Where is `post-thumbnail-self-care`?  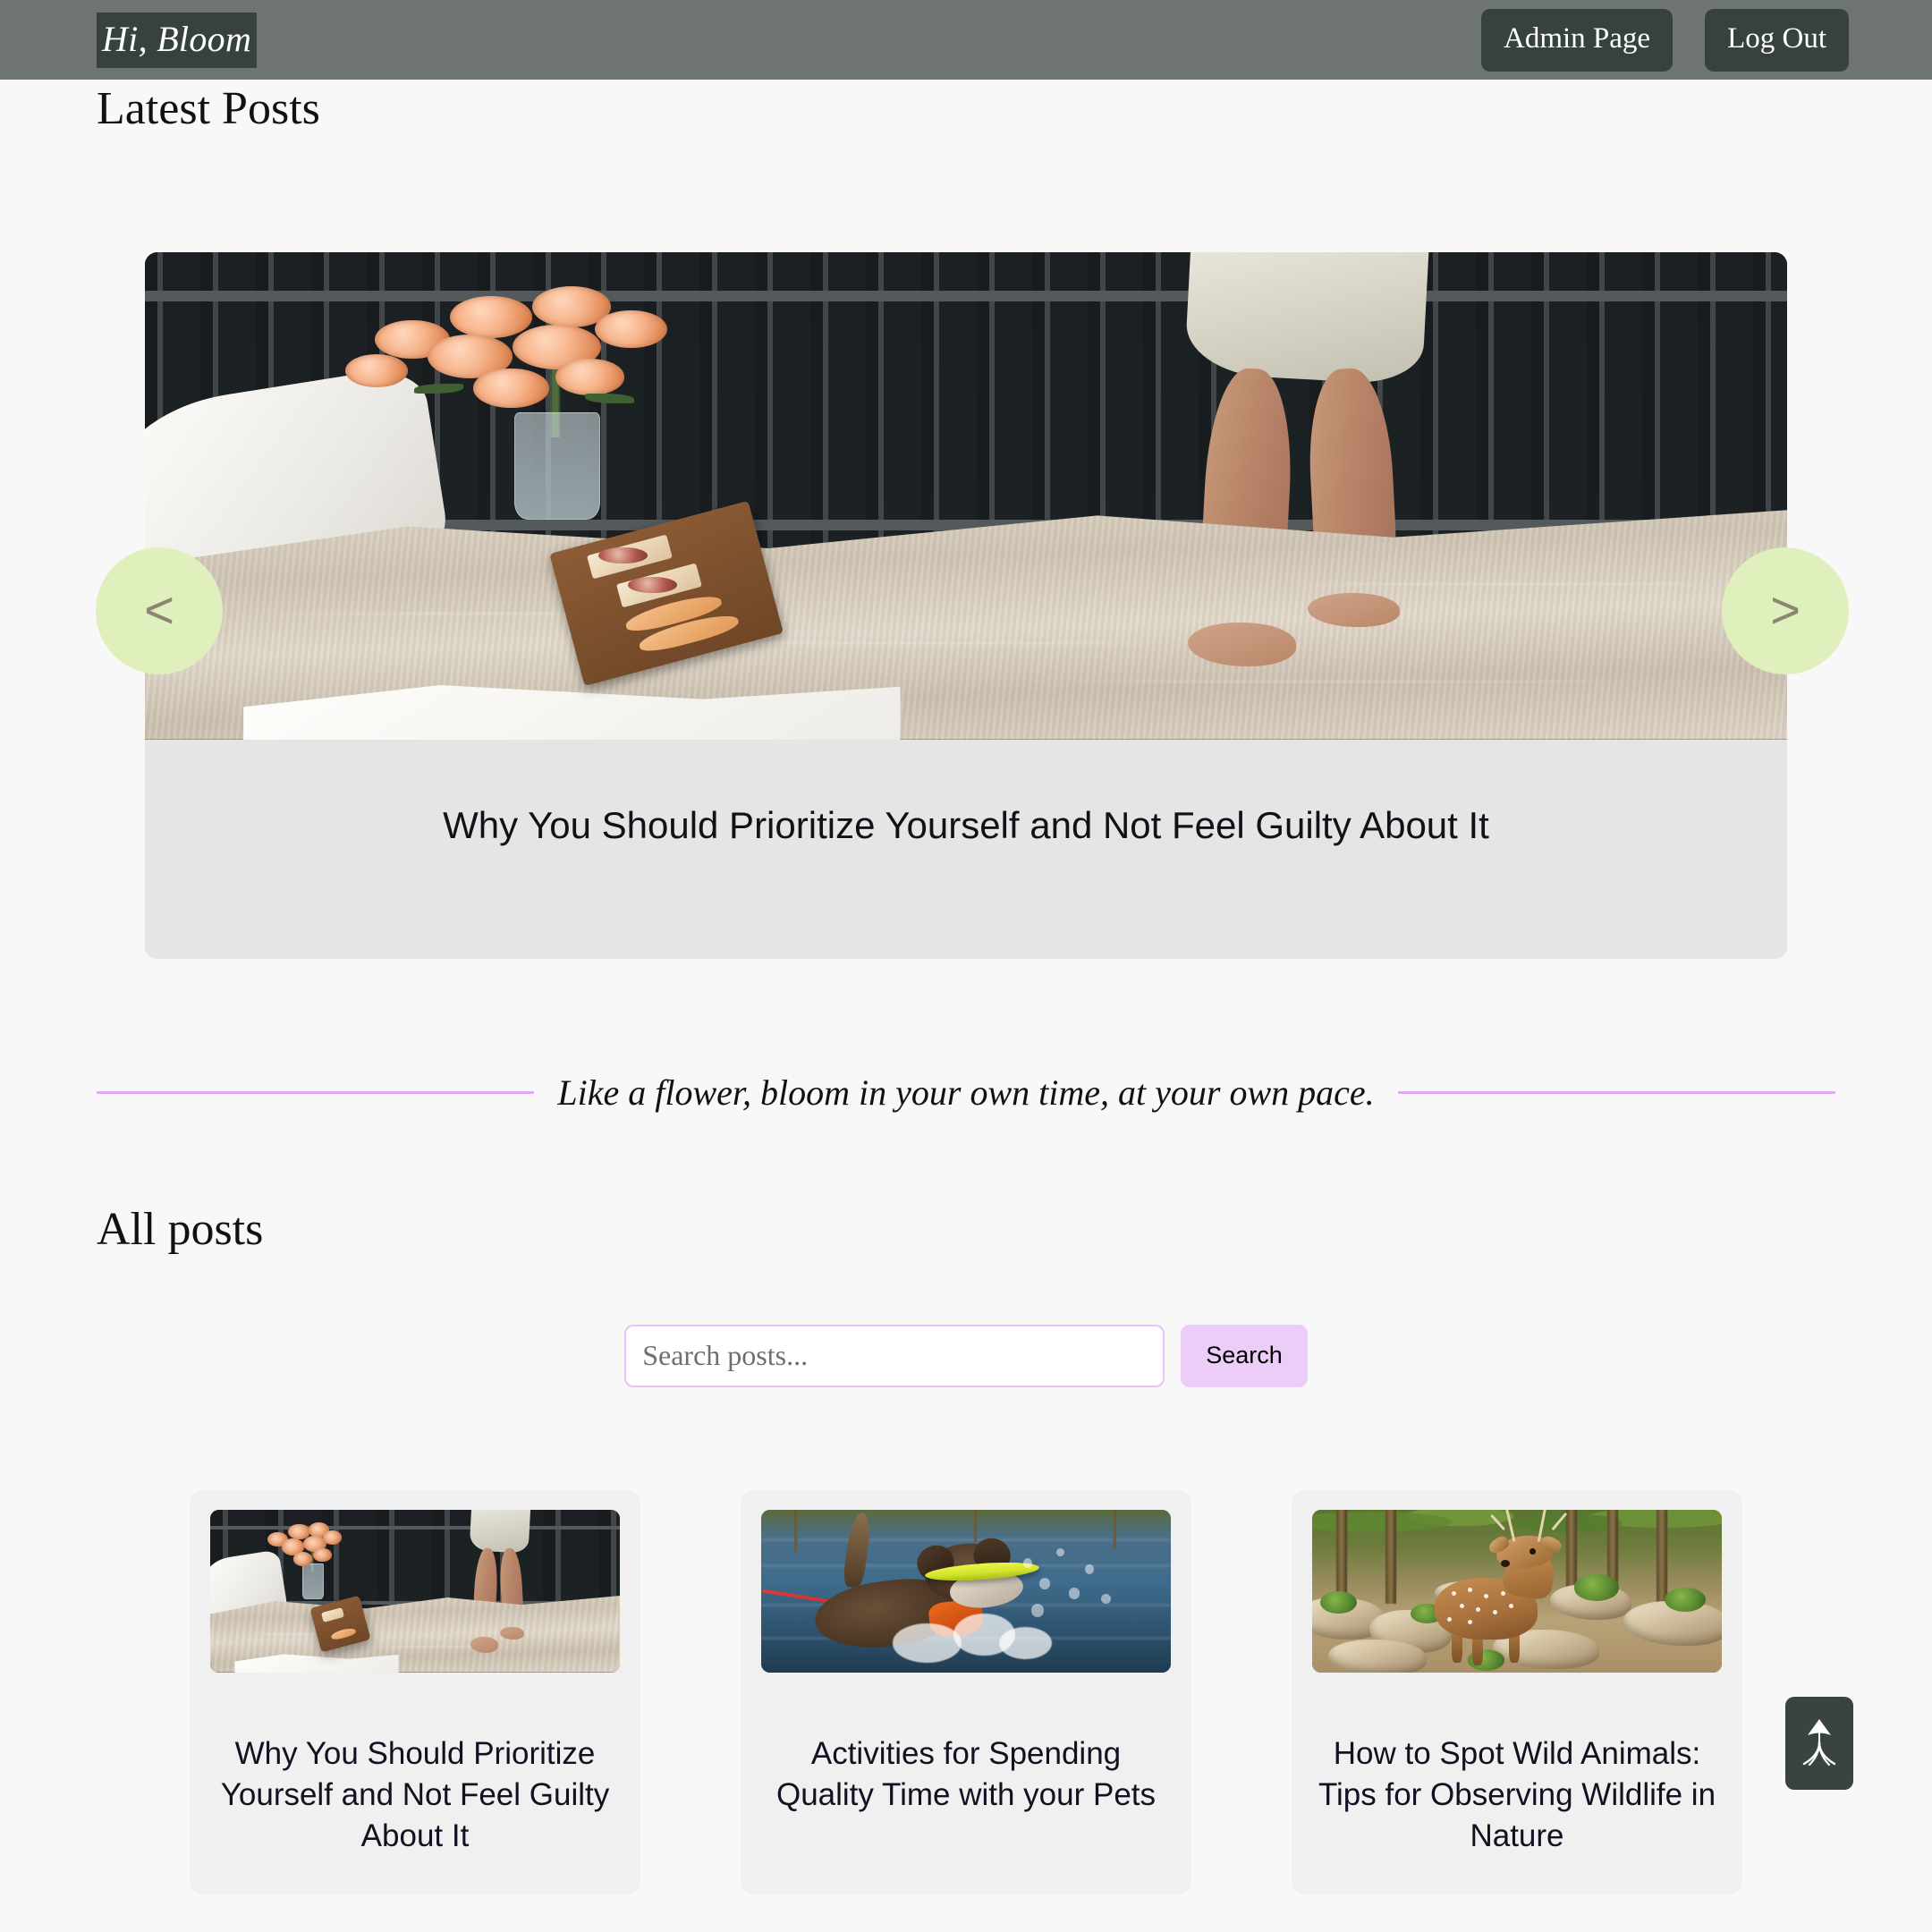
post-thumbnail-self-care is located at coordinates (415, 1591).